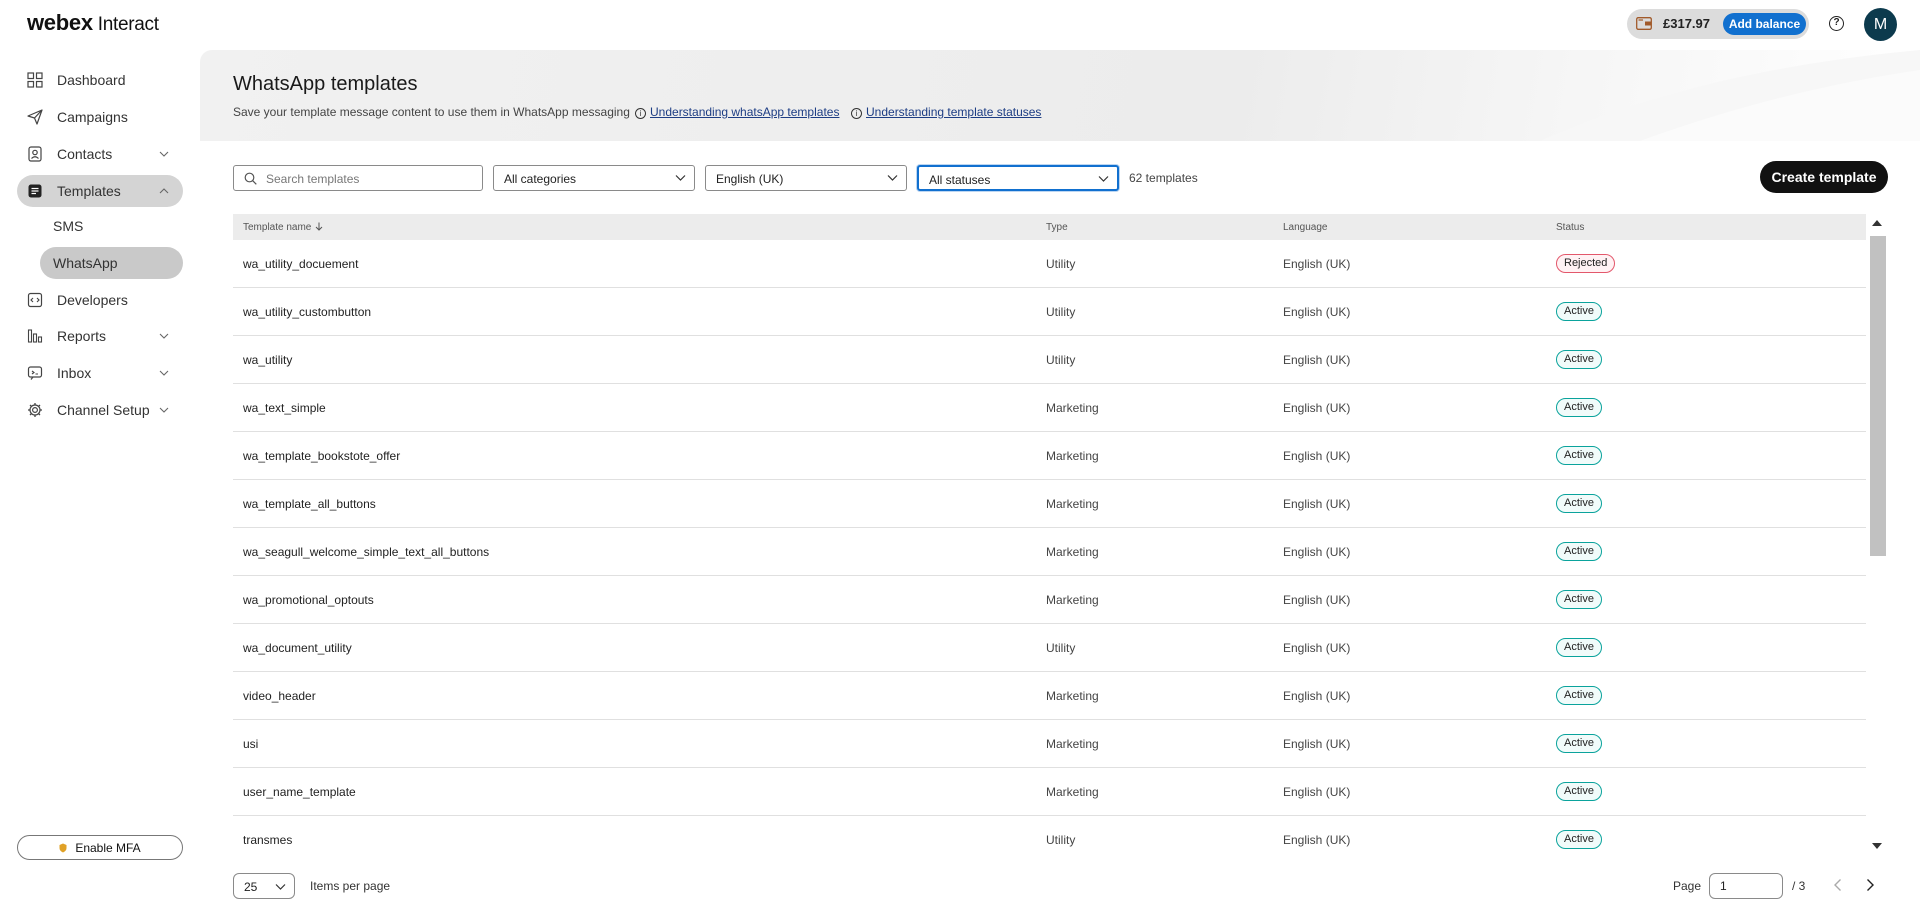 The image size is (1920, 909). I want to click on table-row: video_header Marketing English (UK) Active, so click(1049, 696).